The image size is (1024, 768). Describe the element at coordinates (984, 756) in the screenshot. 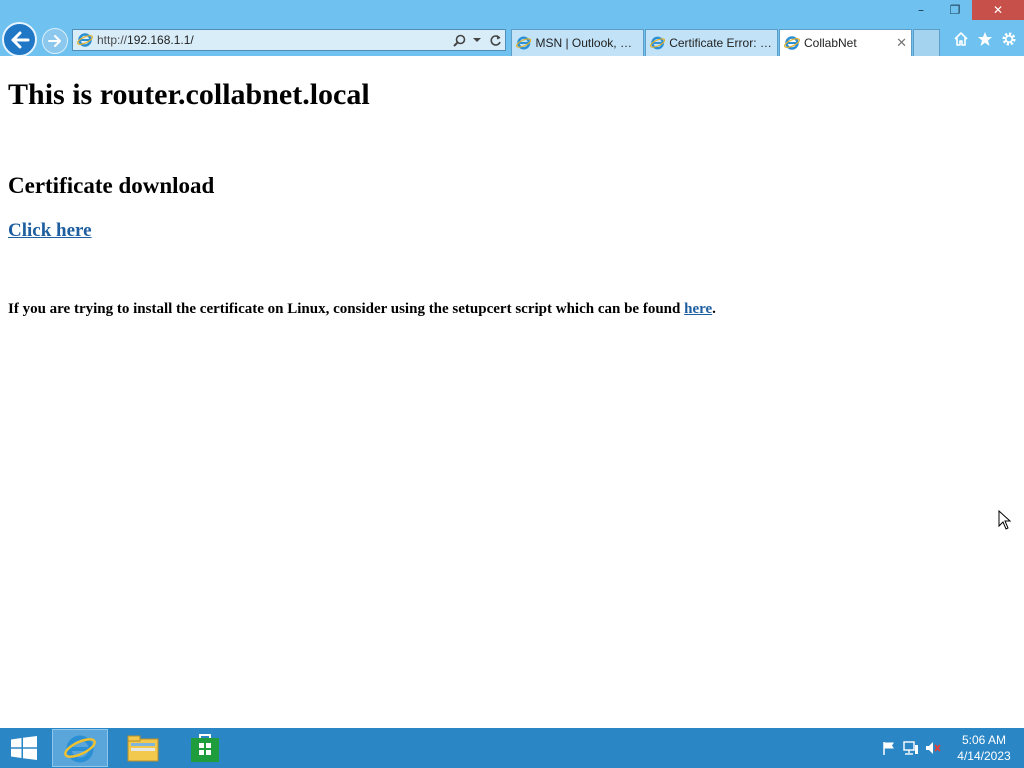

I see `clock-date: 4/14/2023` at that location.